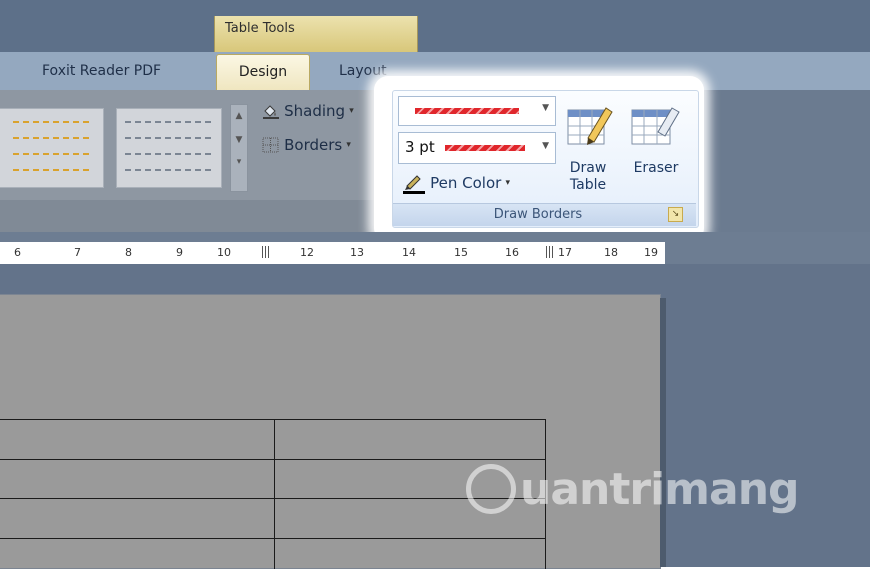  I want to click on ruler-mark: 15, so click(461, 252).